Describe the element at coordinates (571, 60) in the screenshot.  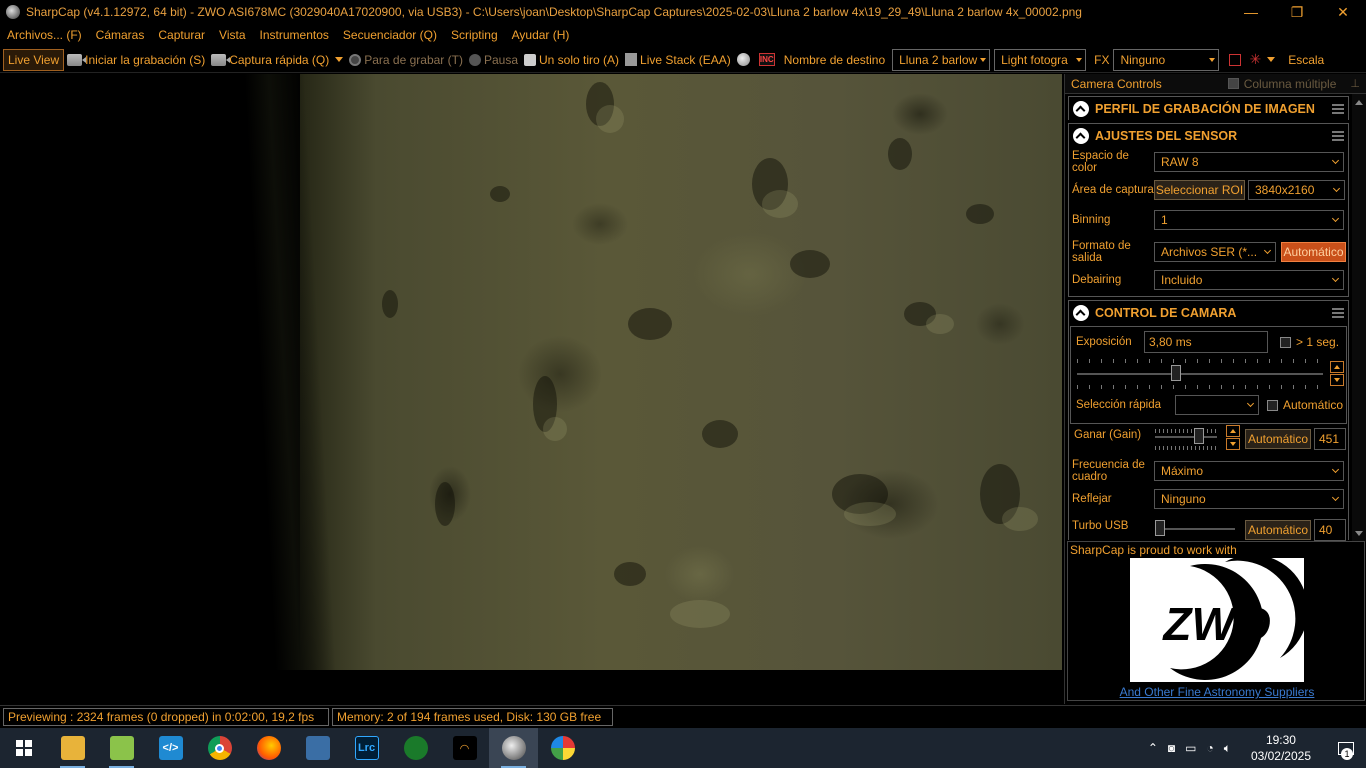
I see `single-shot-button: Un solo tiro (A)` at that location.